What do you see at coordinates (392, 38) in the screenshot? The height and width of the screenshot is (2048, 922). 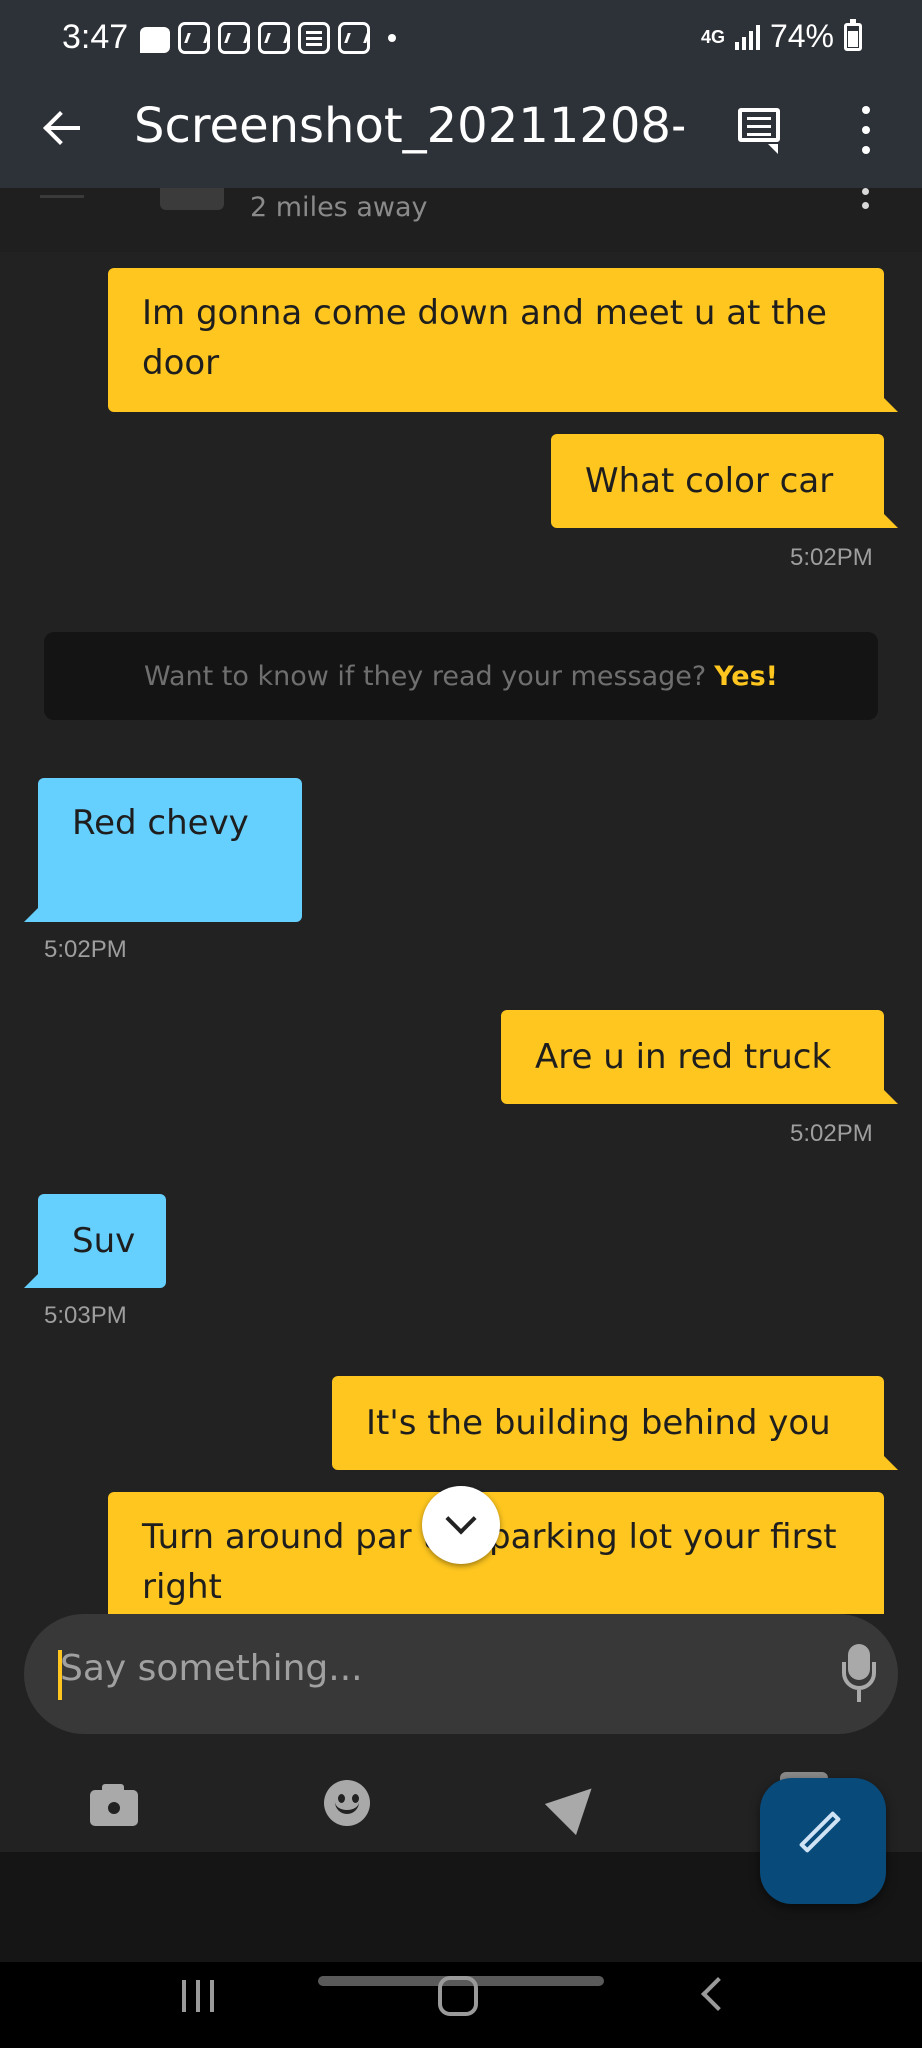 I see `more-notifications-dot-icon` at bounding box center [392, 38].